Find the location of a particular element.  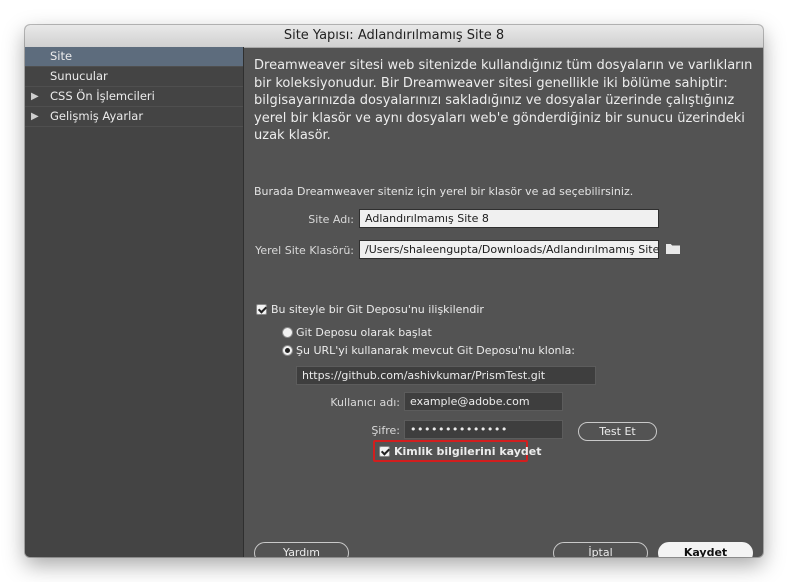

site-name-label: Site Adı: is located at coordinates (331, 219).